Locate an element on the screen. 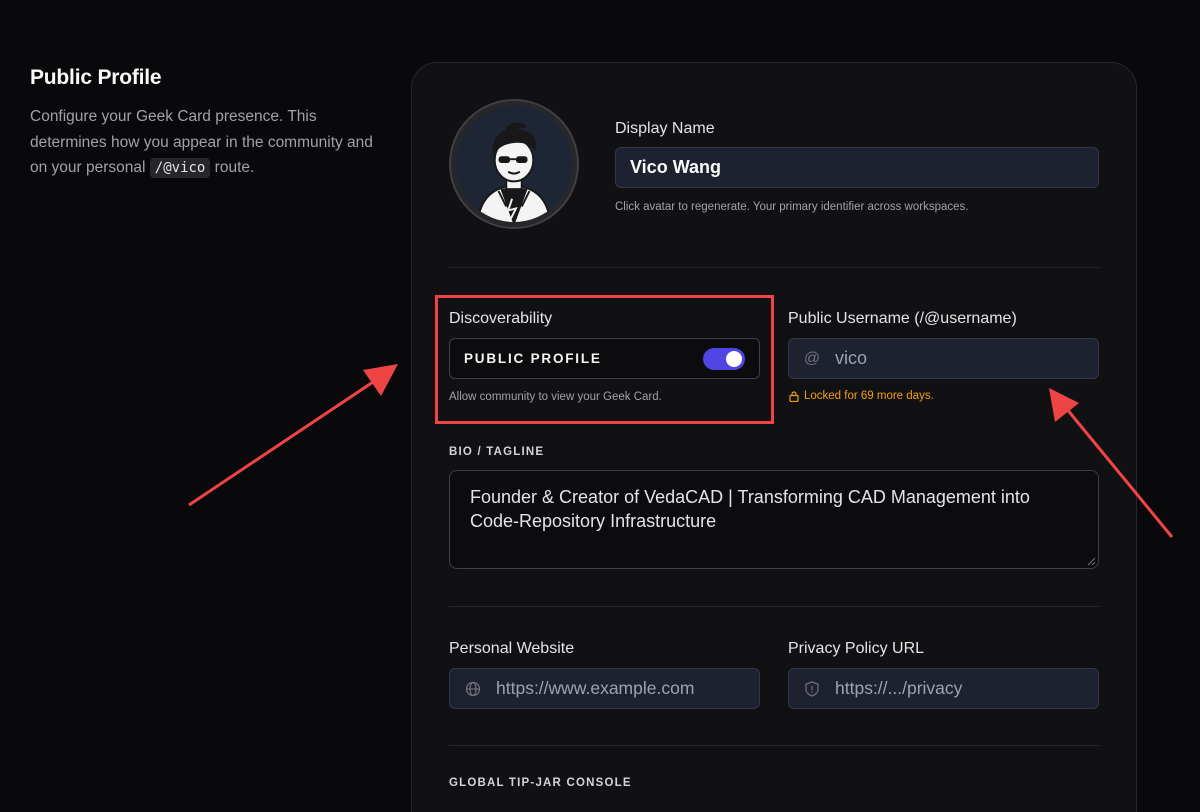 The width and height of the screenshot is (1200, 812). avatar-icon is located at coordinates (514, 164).